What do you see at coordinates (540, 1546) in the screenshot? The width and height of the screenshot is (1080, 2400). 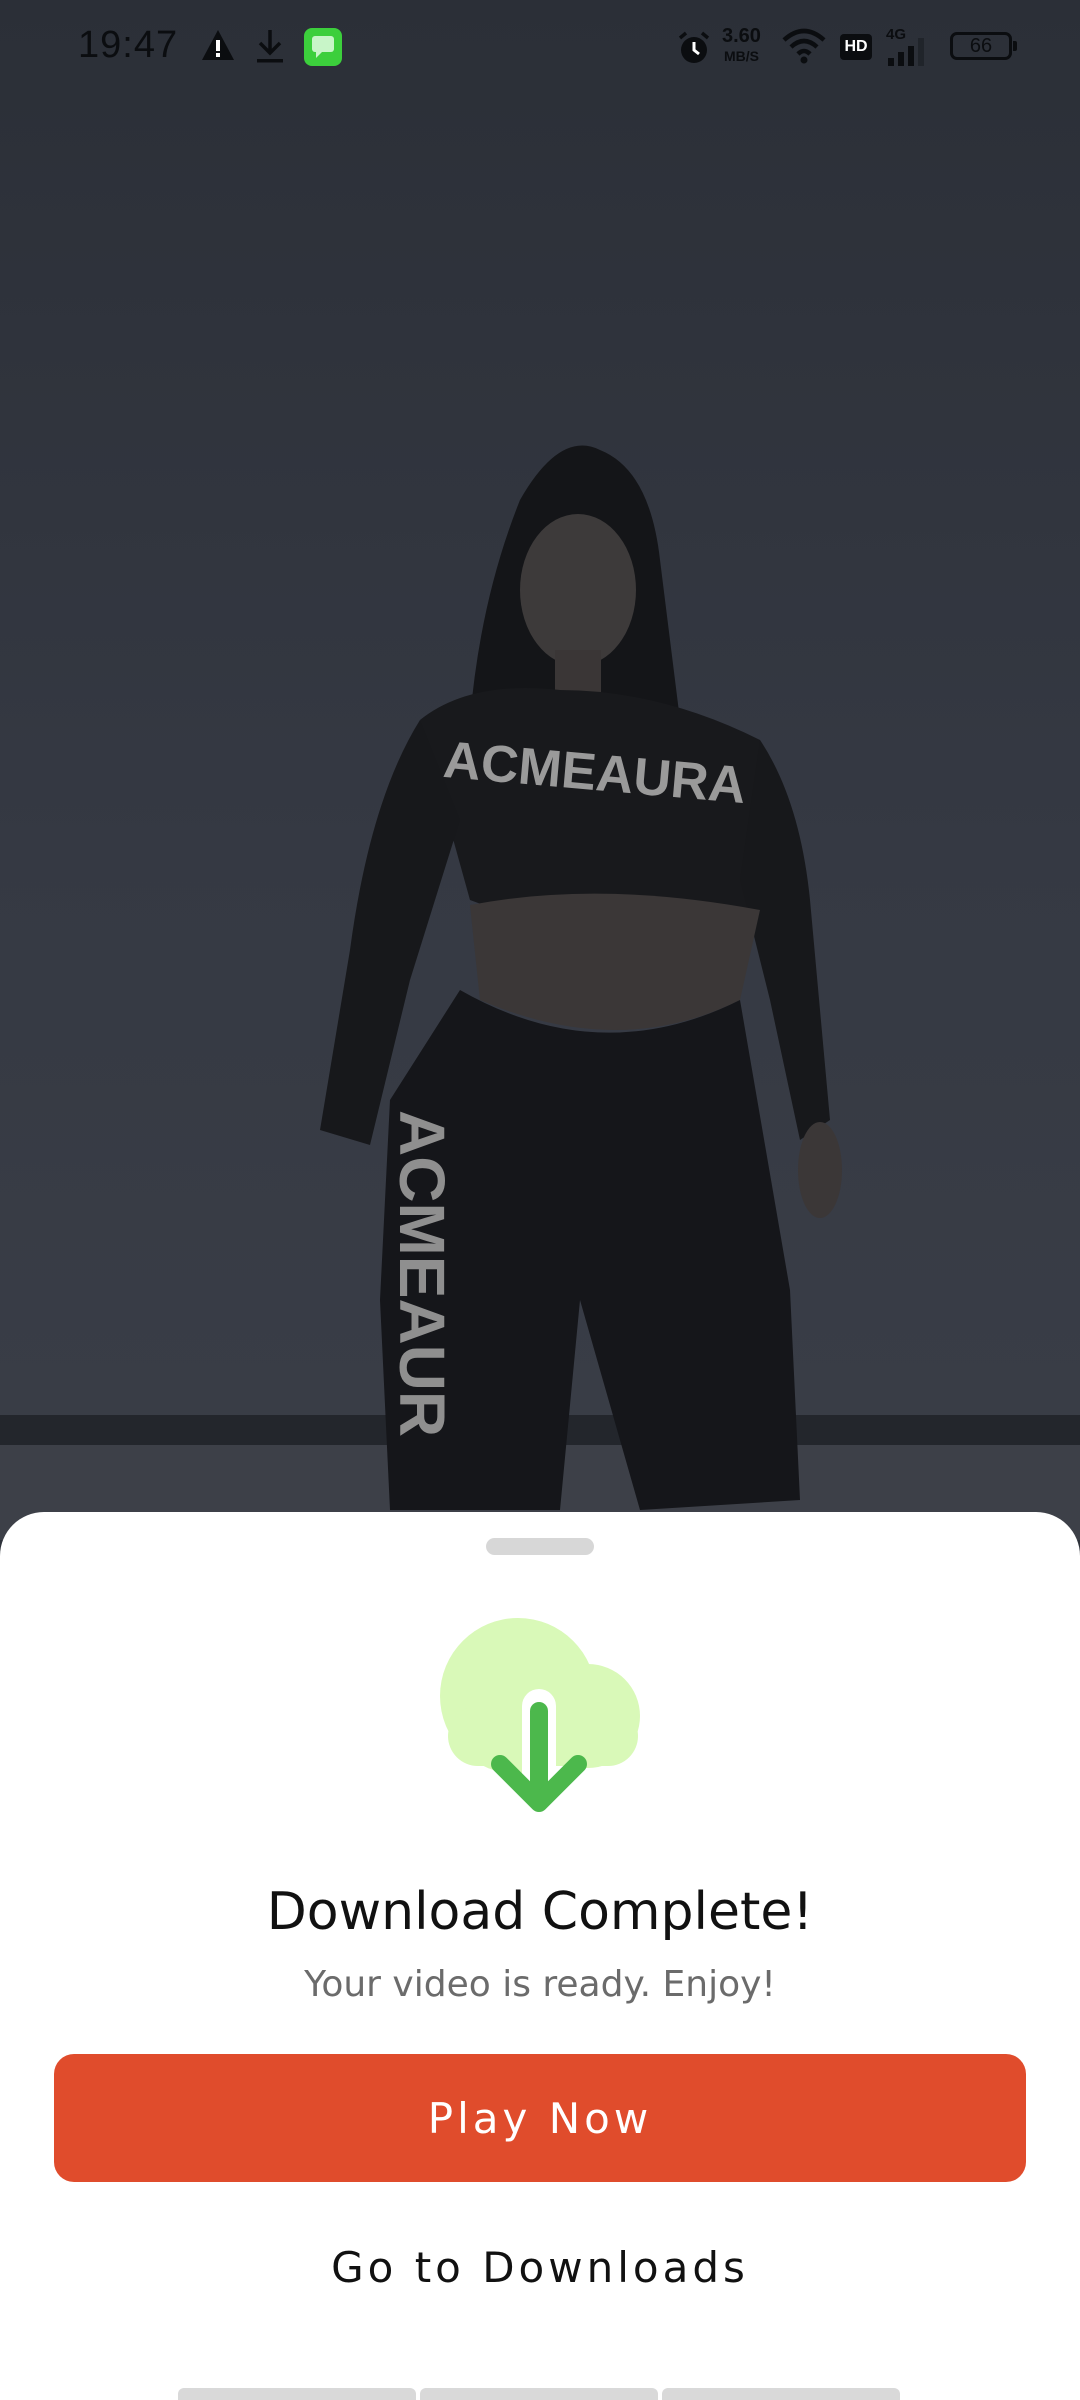 I see `sheet-drag-handle` at bounding box center [540, 1546].